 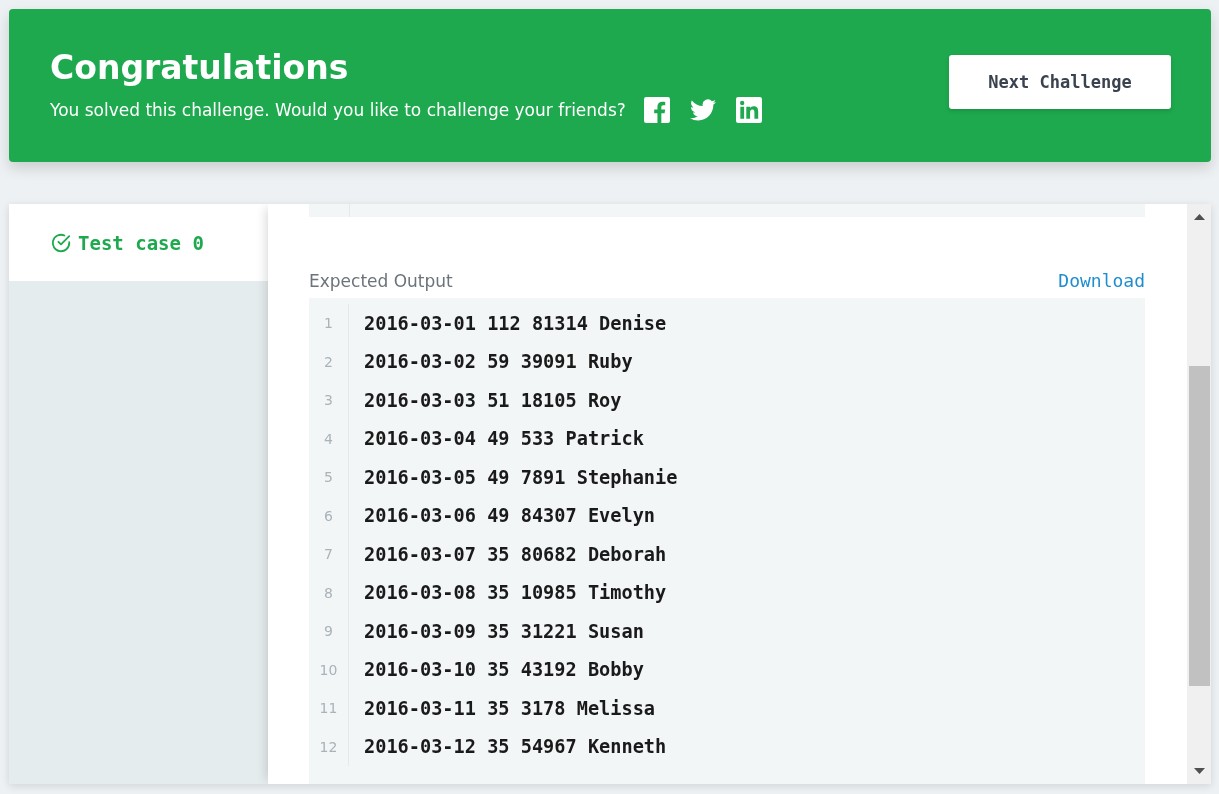 What do you see at coordinates (520, 477) in the screenshot?
I see `code-line: 2016-03-05 49 7891 Stephanie` at bounding box center [520, 477].